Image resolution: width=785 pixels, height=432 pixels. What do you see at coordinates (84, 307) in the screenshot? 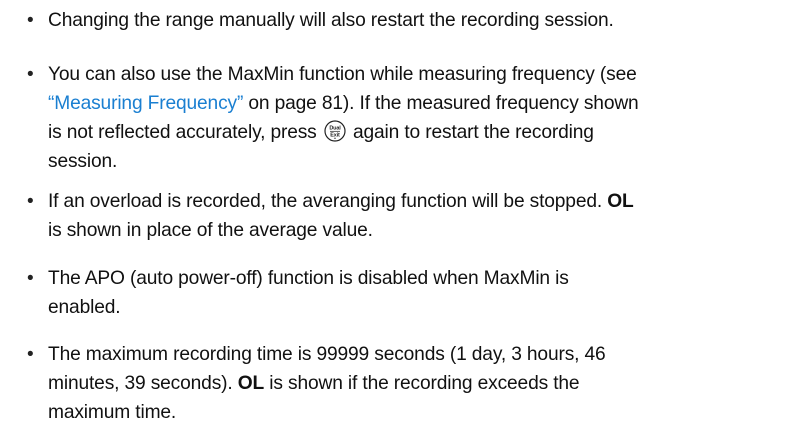
I see `text-line: enabled.` at bounding box center [84, 307].